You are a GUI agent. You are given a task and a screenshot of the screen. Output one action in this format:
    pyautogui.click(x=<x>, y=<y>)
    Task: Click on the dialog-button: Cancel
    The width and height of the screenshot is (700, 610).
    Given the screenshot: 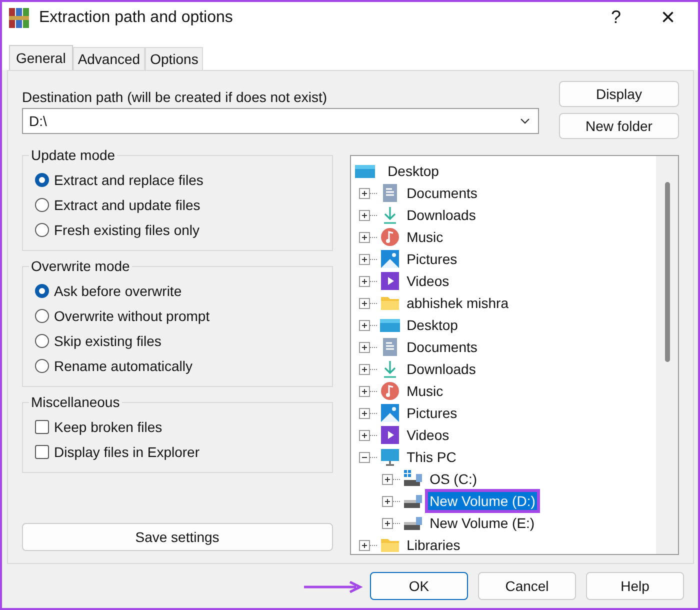 What is the action you would take?
    pyautogui.click(x=527, y=586)
    